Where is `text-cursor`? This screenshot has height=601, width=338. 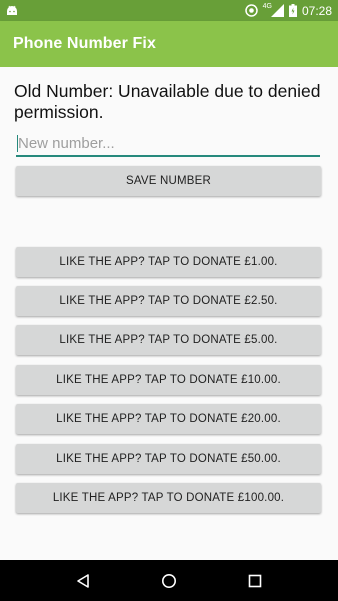 text-cursor is located at coordinates (17, 143).